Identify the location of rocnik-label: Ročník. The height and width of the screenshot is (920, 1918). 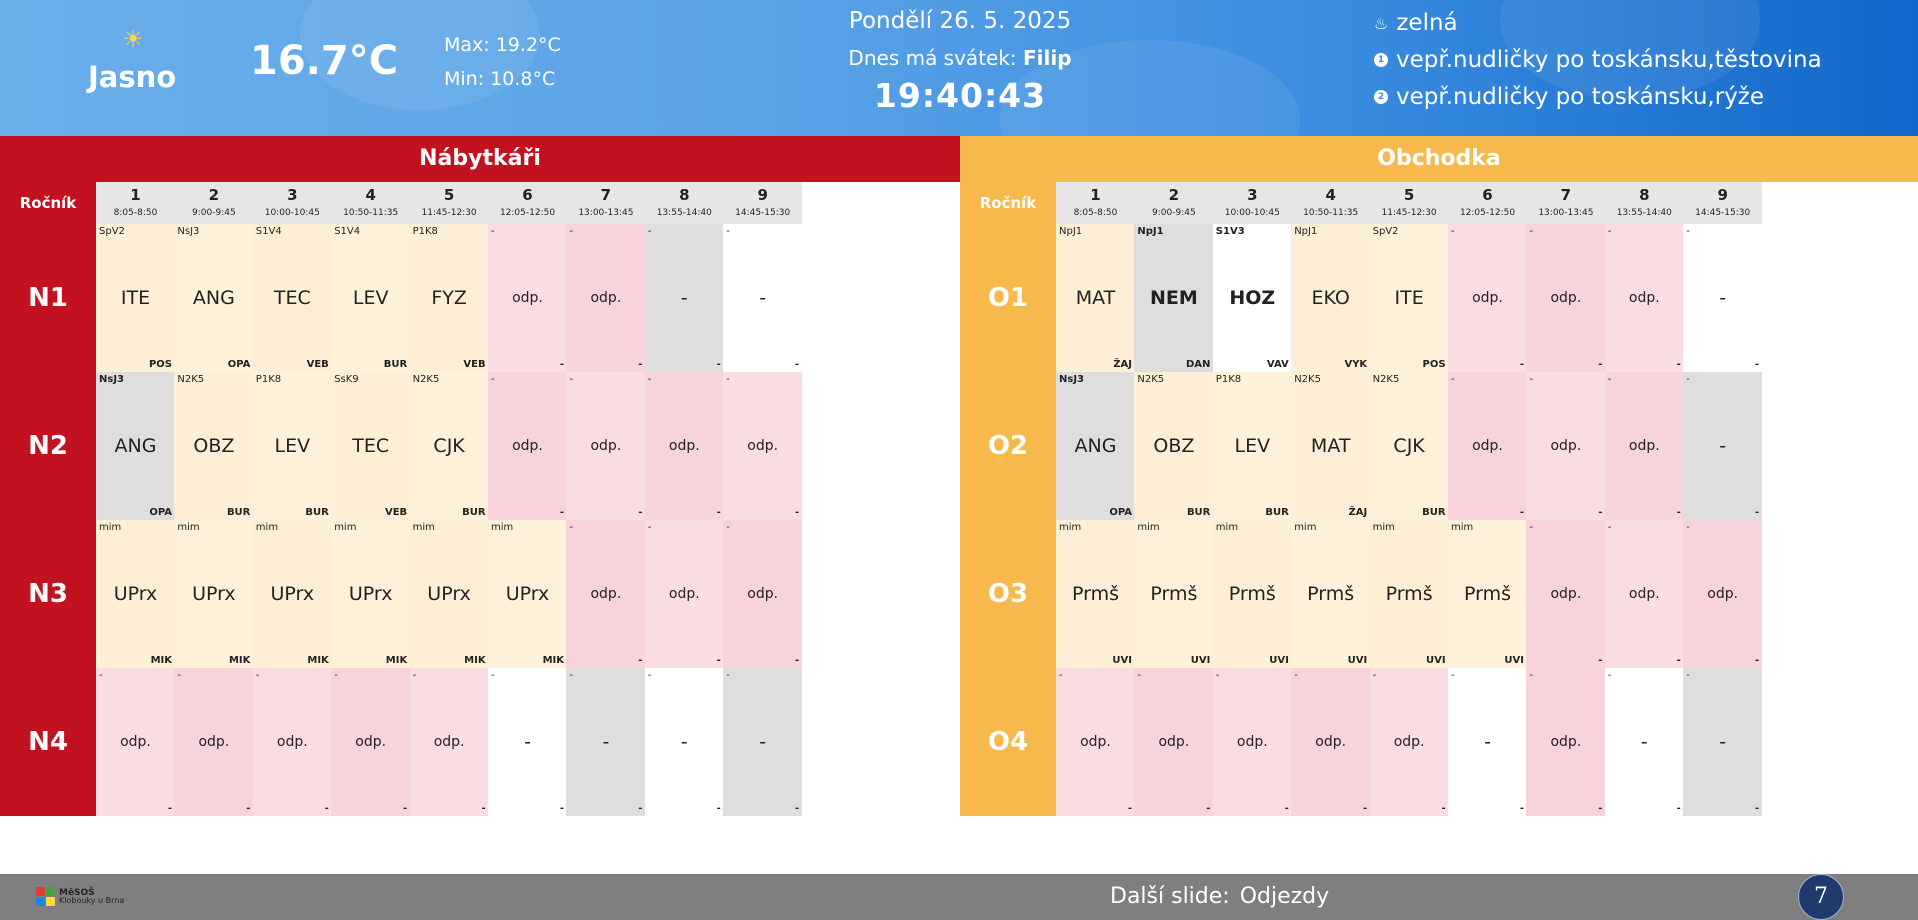
(48, 203).